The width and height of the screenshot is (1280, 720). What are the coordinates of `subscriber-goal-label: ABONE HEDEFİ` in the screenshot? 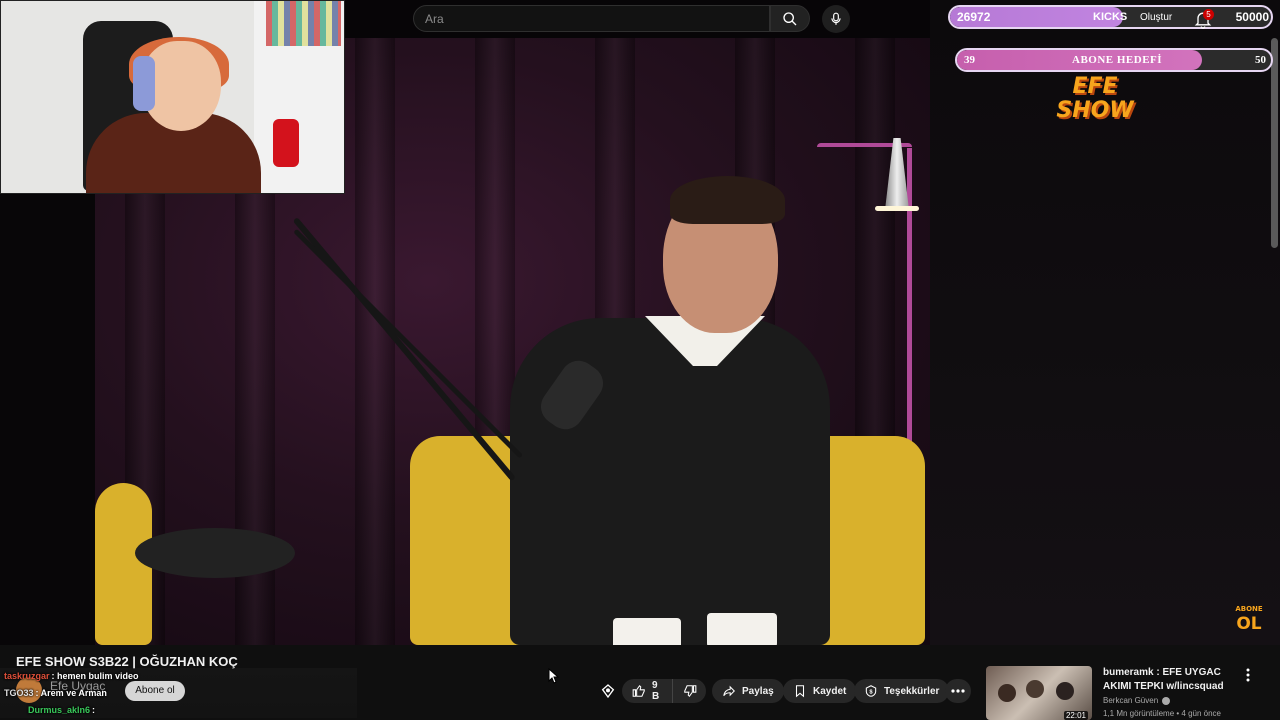 It's located at (1117, 60).